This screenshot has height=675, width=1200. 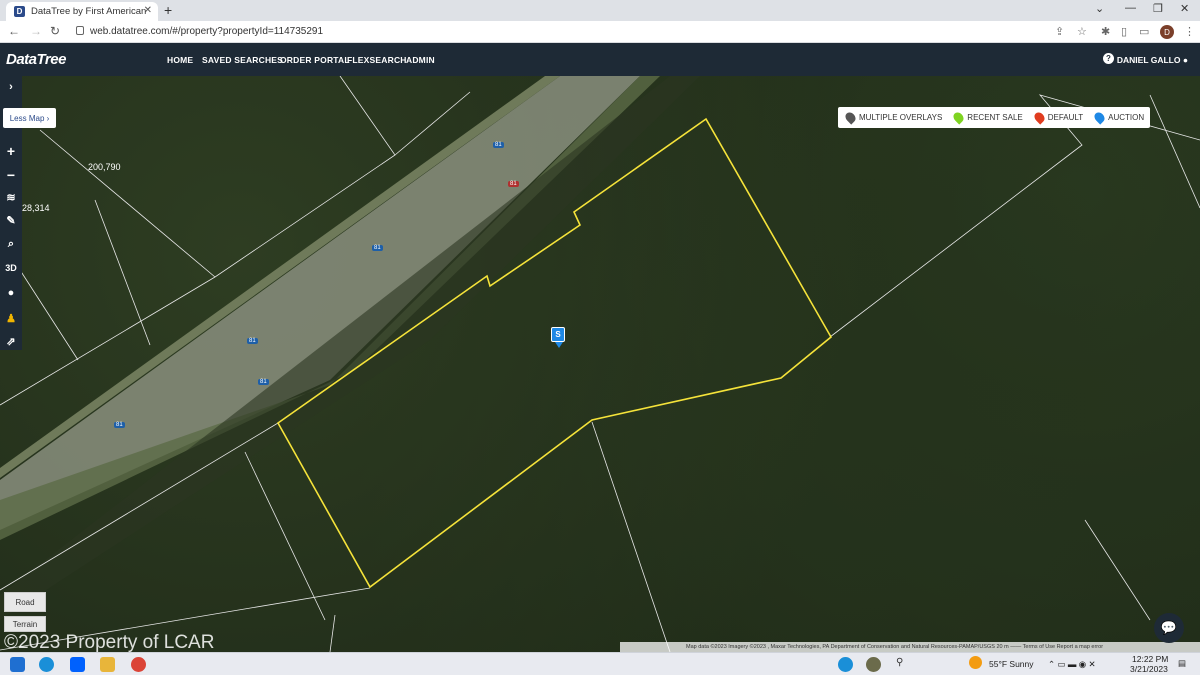 I want to click on nav-admin: ADMIN, so click(x=420, y=60).